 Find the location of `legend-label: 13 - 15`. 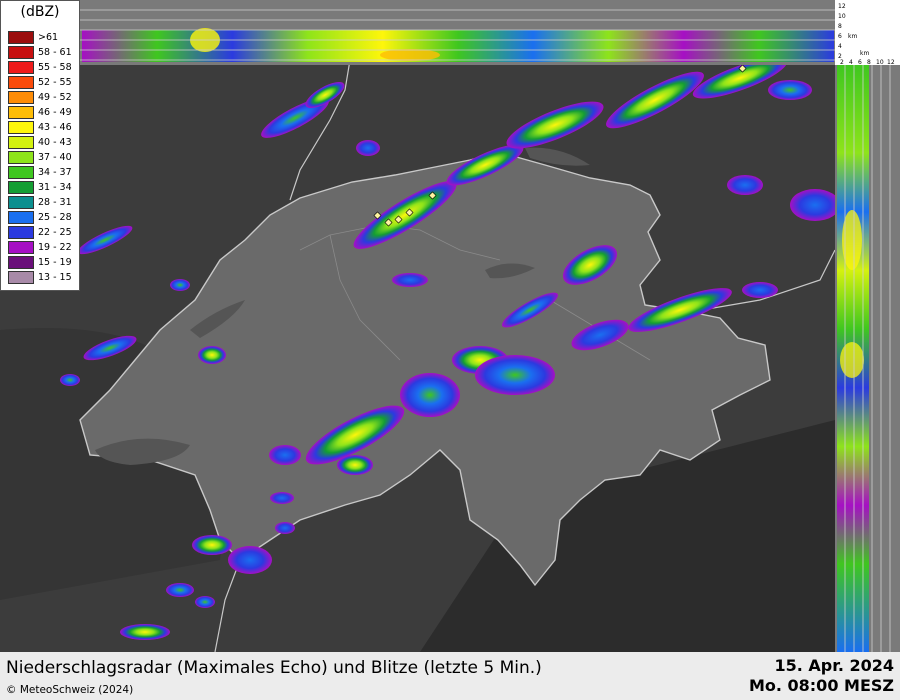

legend-label: 13 - 15 is located at coordinates (55, 277).